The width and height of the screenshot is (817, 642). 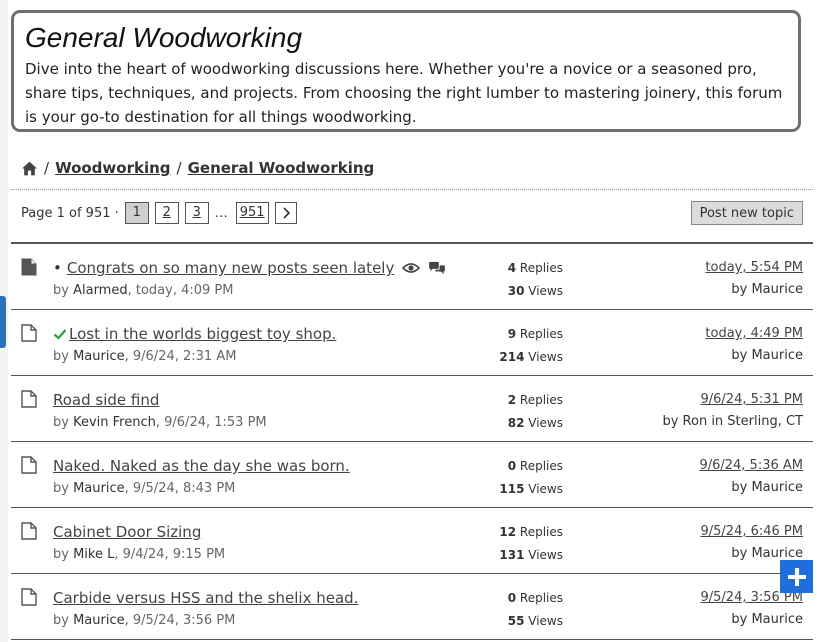 What do you see at coordinates (512, 357) in the screenshot?
I see `view-count: 214` at bounding box center [512, 357].